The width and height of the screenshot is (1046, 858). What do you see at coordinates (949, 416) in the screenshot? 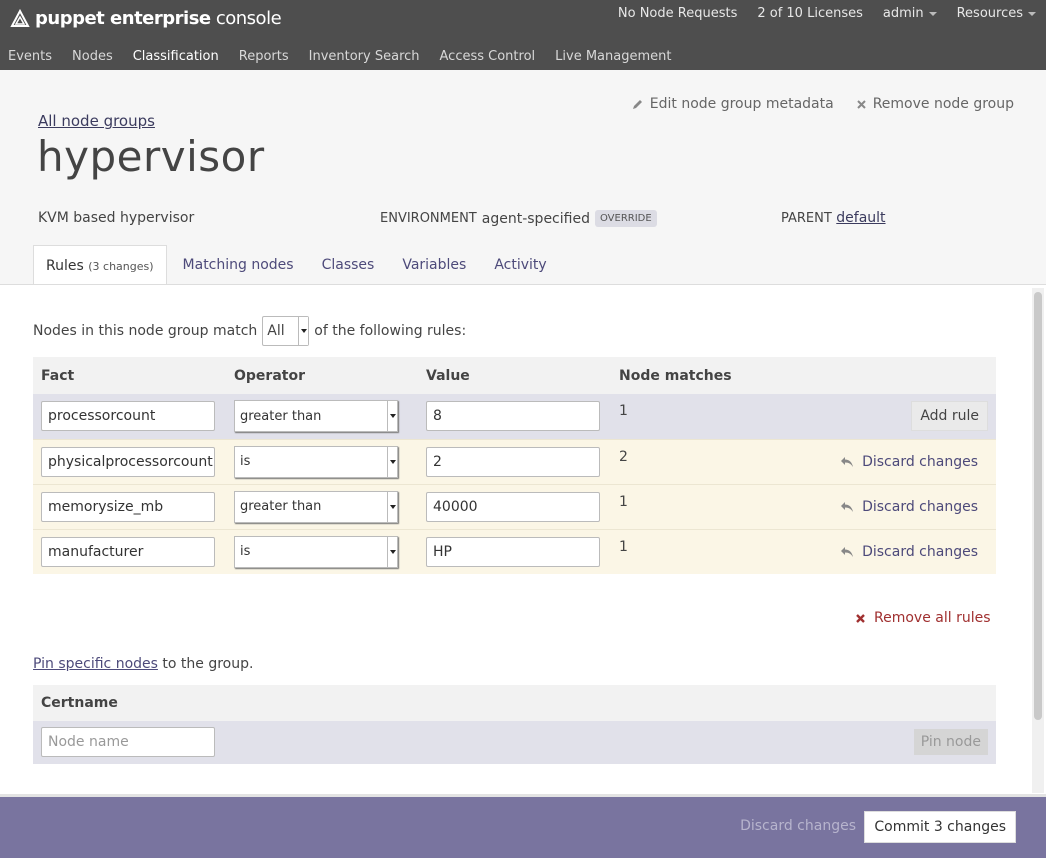
I see `add-rule-button: Add rule` at bounding box center [949, 416].